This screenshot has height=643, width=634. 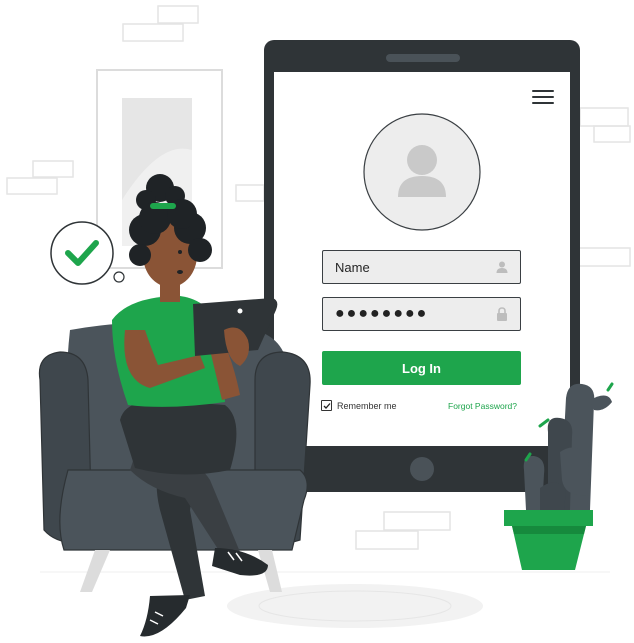 I want to click on remember-me-label: Remember me, so click(x=367, y=405).